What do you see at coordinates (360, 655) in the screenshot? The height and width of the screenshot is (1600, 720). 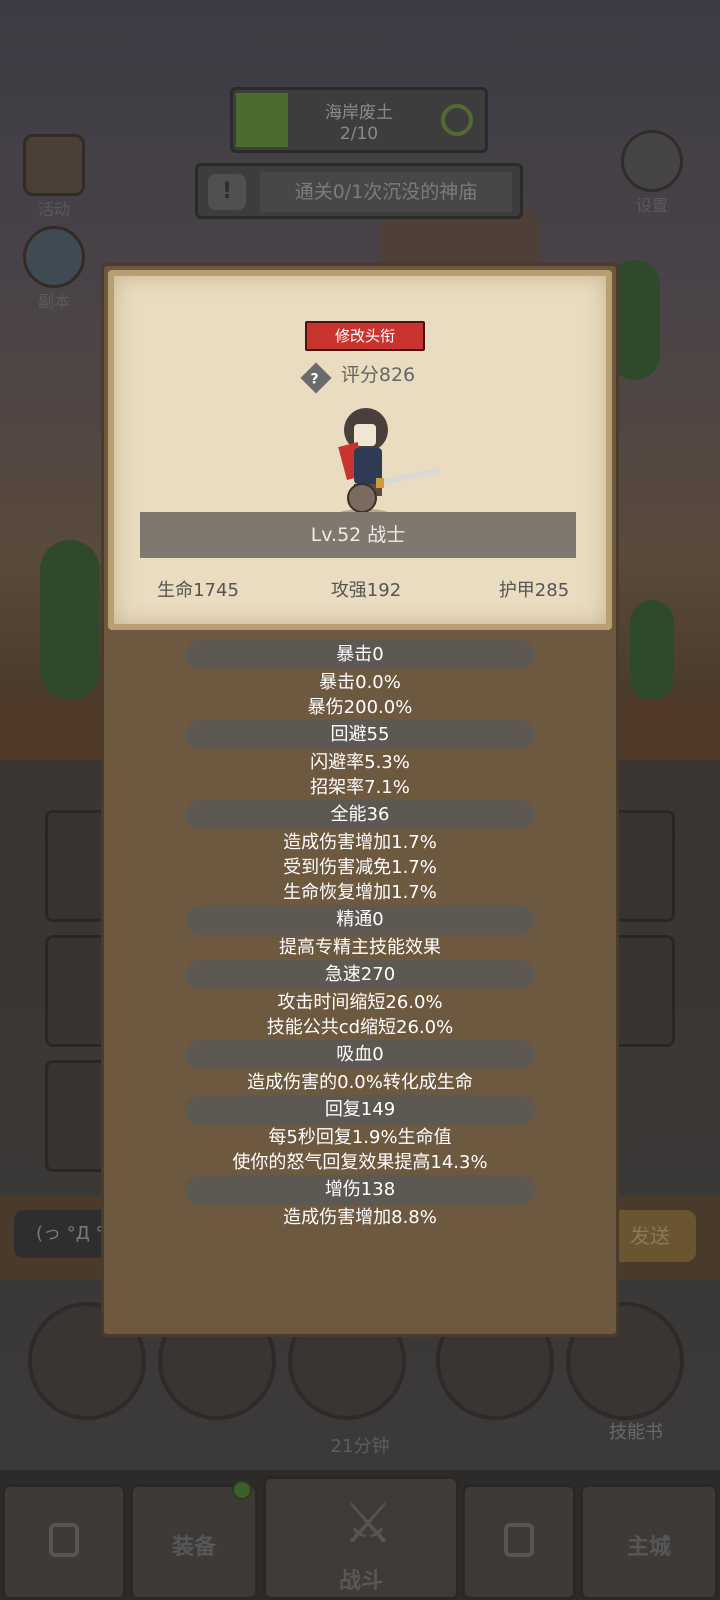 I see `stat-header: 暴击0` at bounding box center [360, 655].